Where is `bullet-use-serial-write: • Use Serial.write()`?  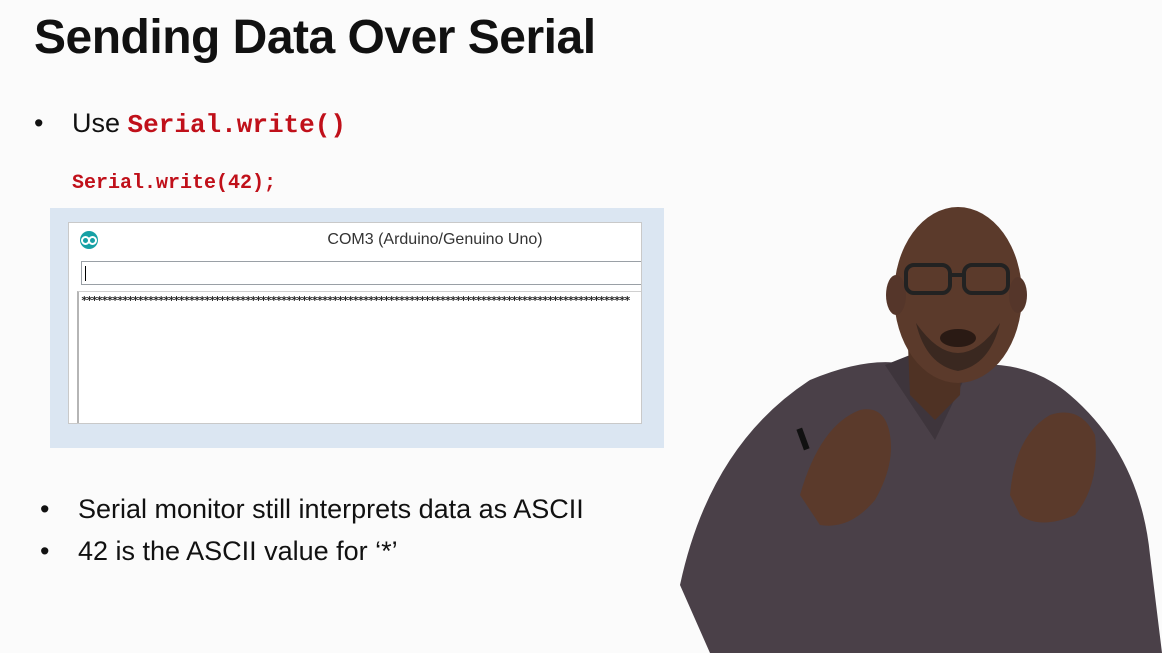
bullet-use-serial-write: • Use Serial.write() is located at coordinates (190, 124).